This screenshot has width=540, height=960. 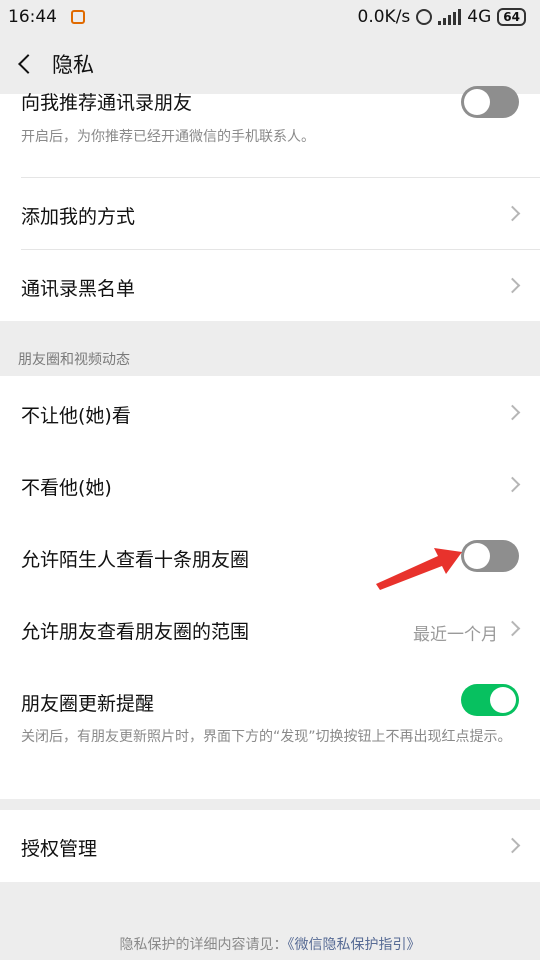 I want to click on recommend-contacts-toggle, so click(x=490, y=102).